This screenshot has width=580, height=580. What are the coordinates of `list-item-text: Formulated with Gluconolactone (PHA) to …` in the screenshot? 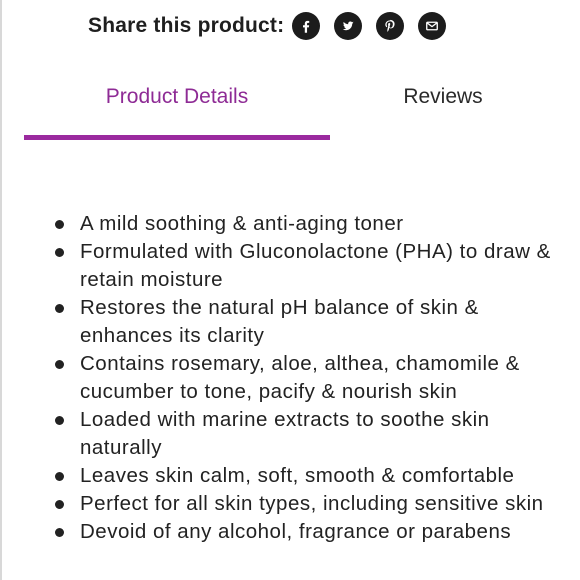 It's located at (315, 265).